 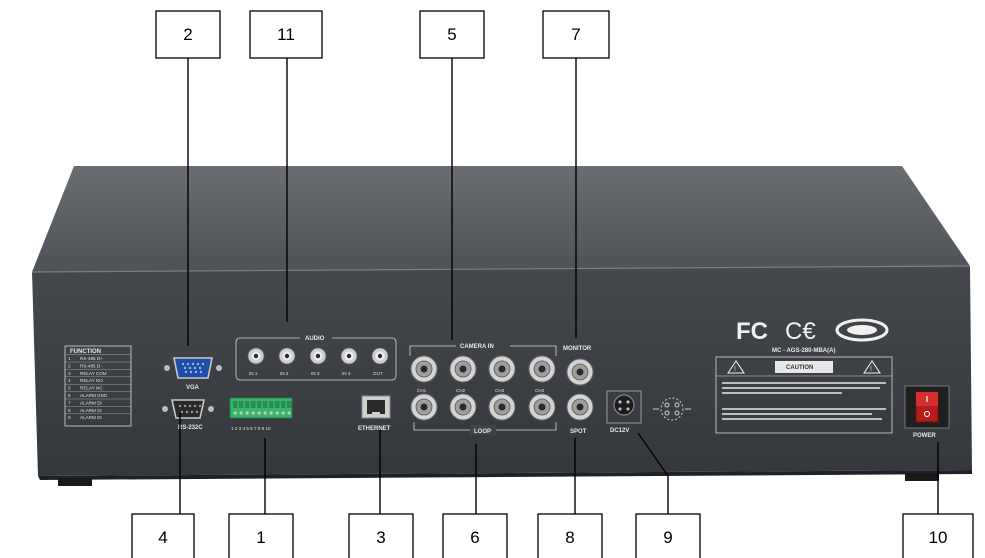 I want to click on channel-label: CH4, so click(x=540, y=390).